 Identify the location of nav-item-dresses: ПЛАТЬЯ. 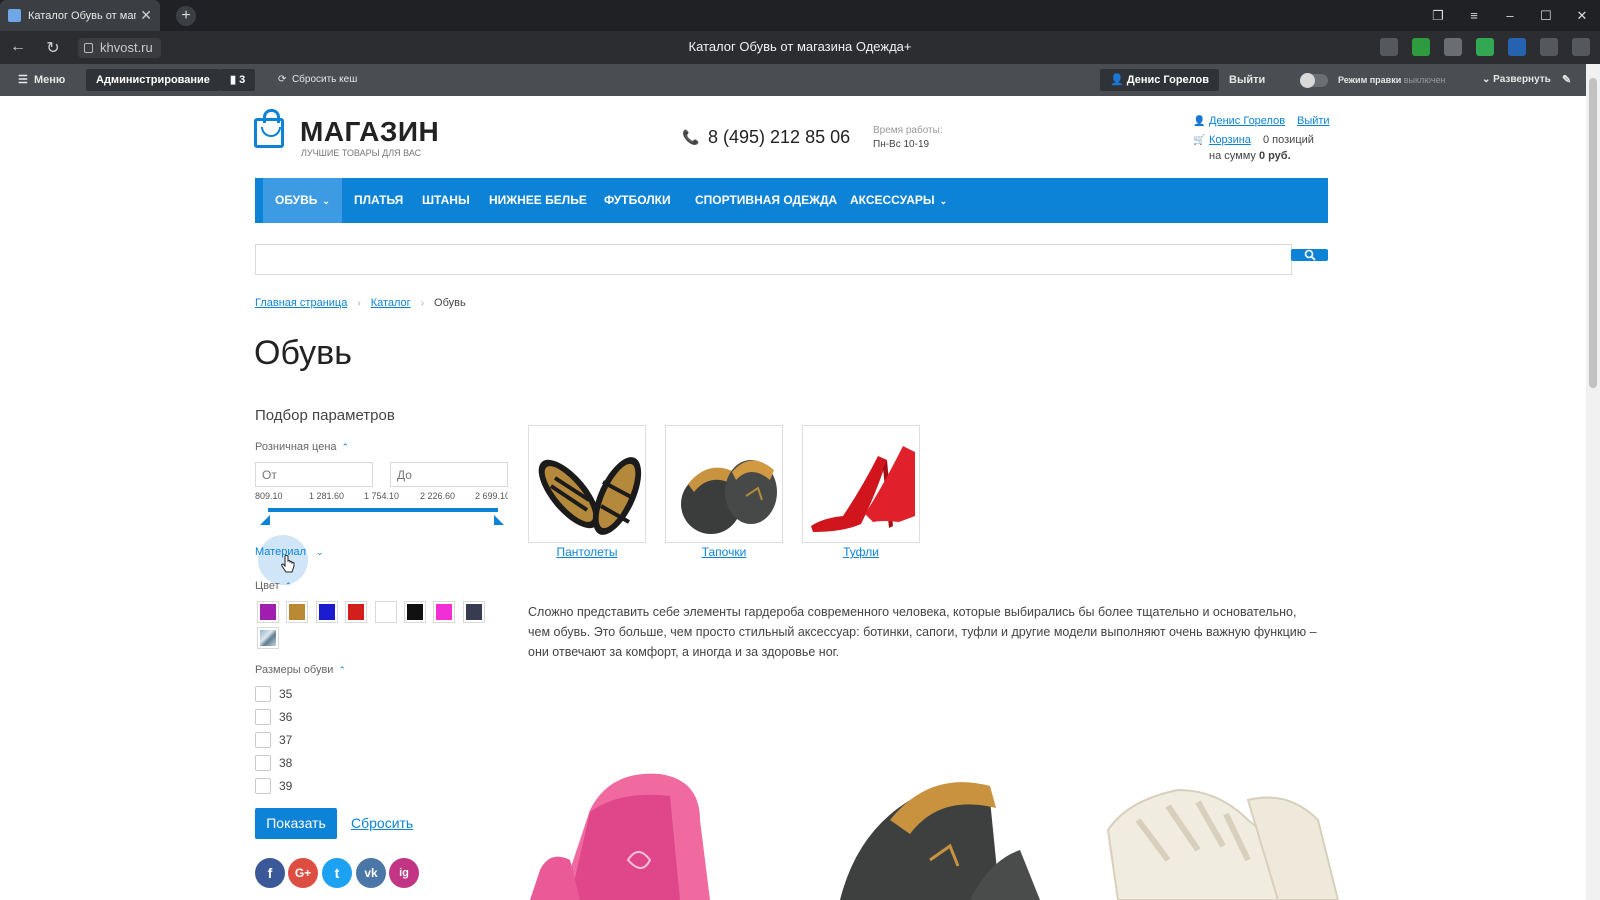
(378, 200).